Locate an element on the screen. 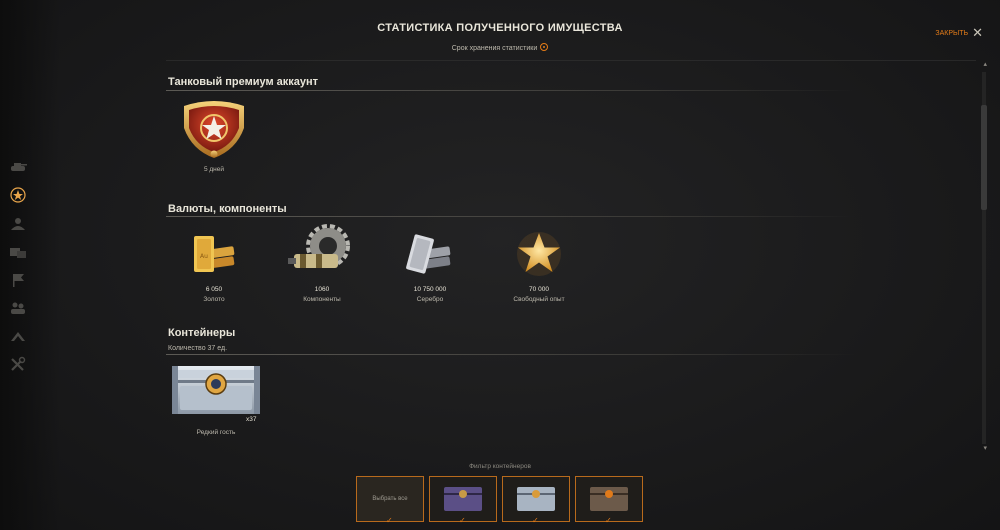 The width and height of the screenshot is (1000, 530). vehicles-icon is located at coordinates (18, 252).